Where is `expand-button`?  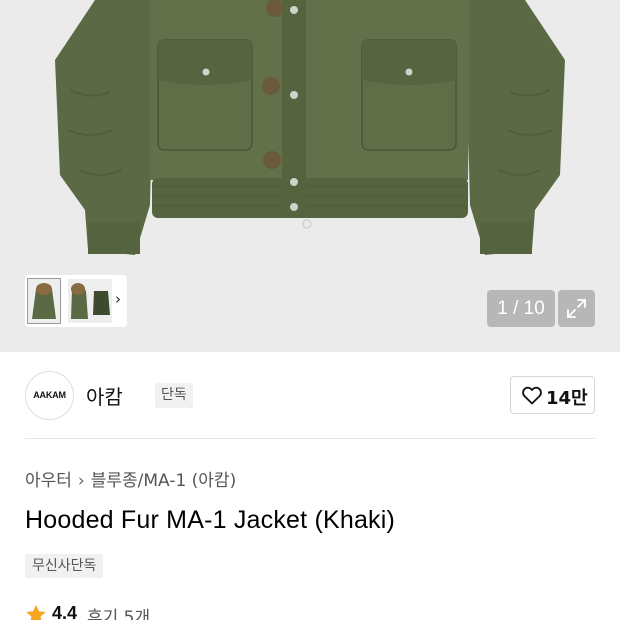 expand-button is located at coordinates (576, 308).